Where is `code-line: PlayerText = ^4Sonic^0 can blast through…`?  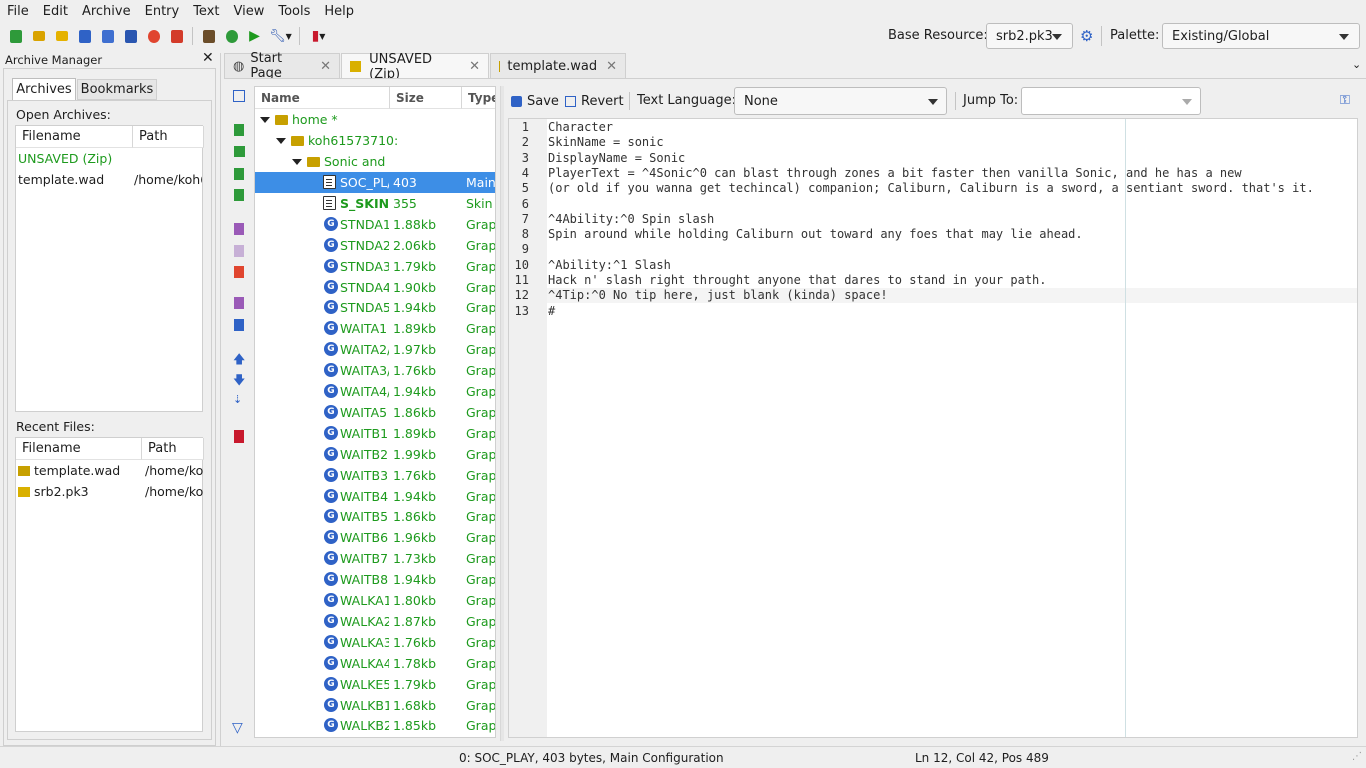
code-line: PlayerText = ^4Sonic^0 can blast through… is located at coordinates (895, 173).